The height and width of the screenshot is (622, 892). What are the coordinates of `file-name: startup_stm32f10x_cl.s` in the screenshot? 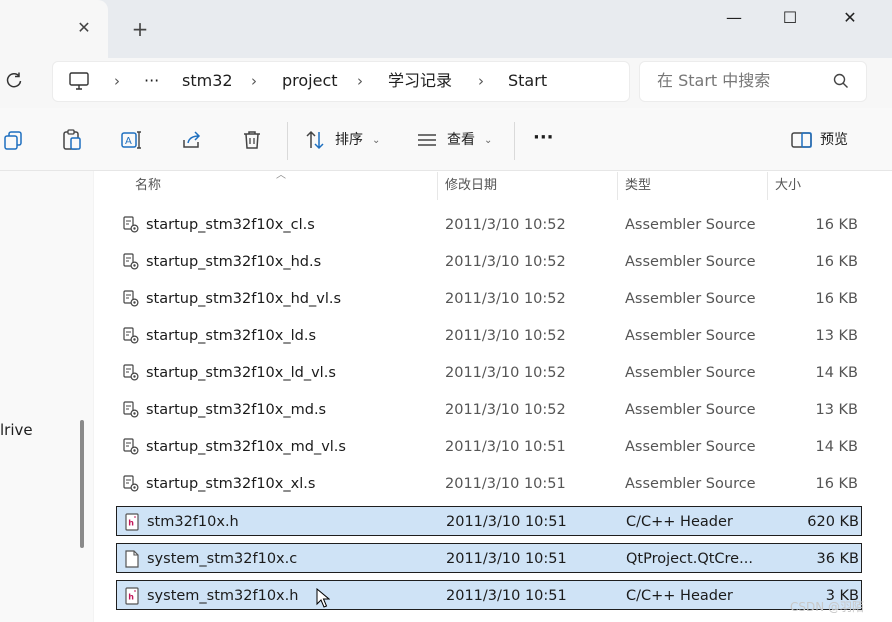 It's located at (230, 225).